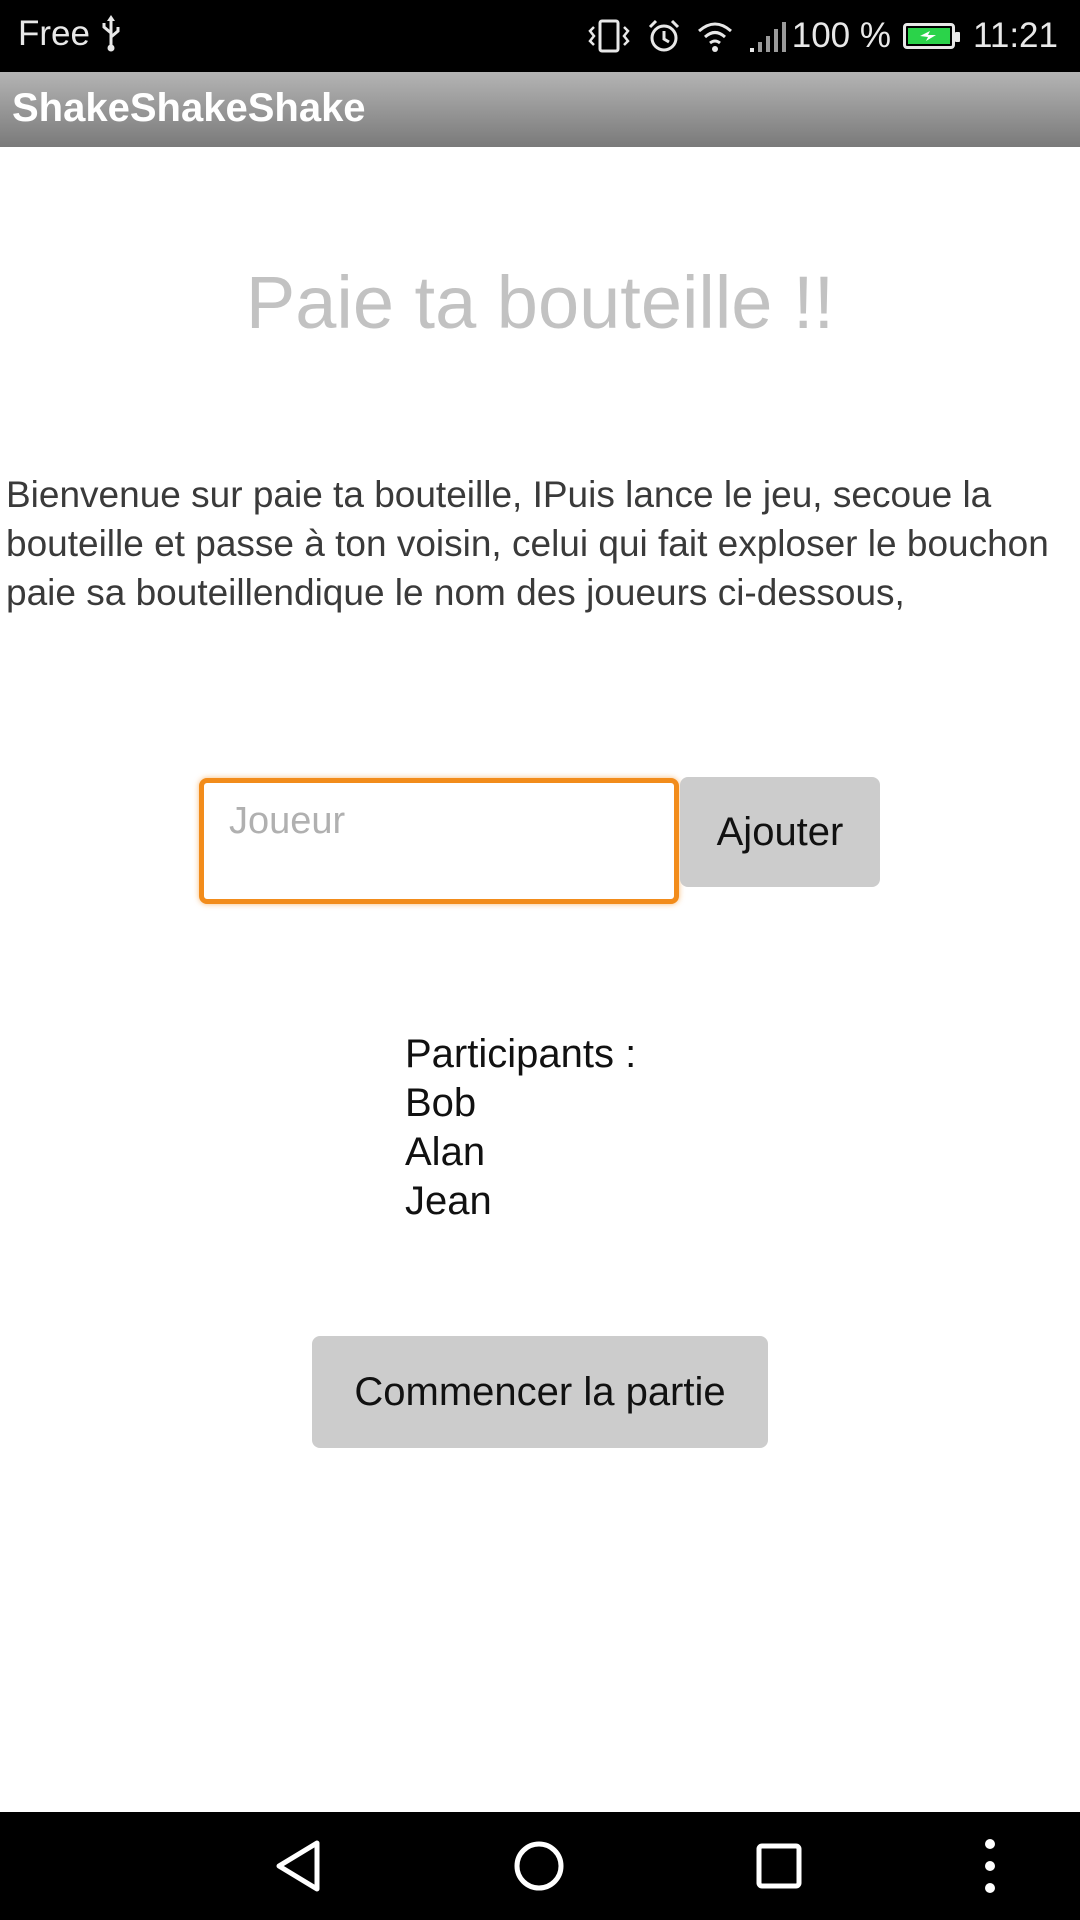  What do you see at coordinates (441, 1103) in the screenshot?
I see `participant-item: Bob` at bounding box center [441, 1103].